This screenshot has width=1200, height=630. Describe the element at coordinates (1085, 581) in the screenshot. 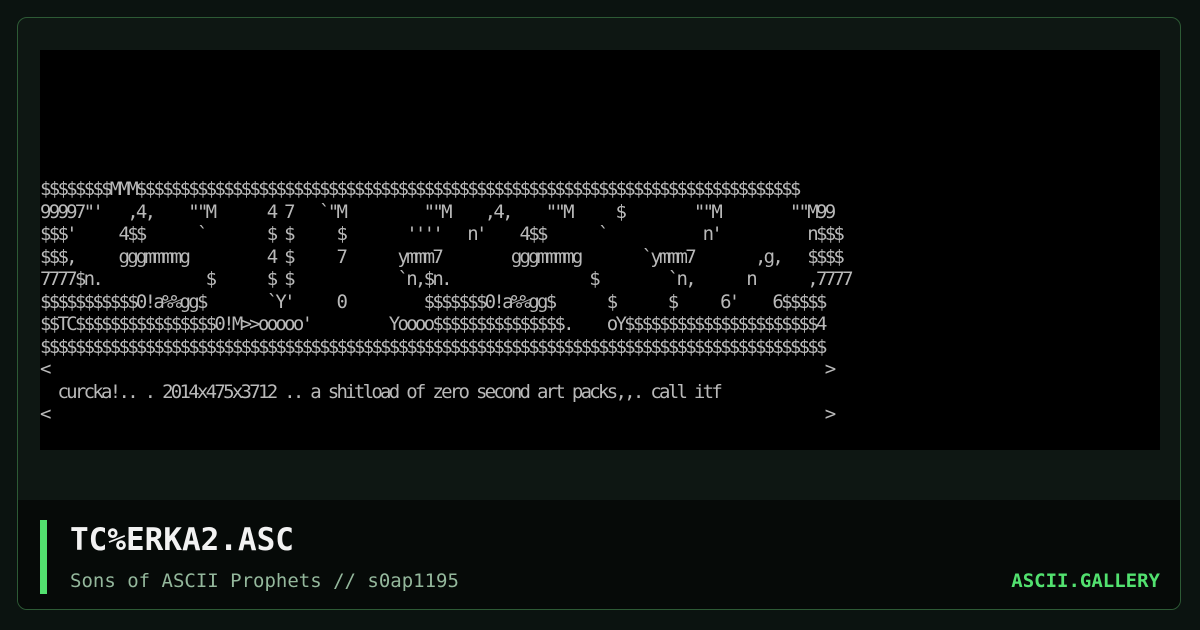

I see `brand-label: ASCII.GALLERY` at that location.